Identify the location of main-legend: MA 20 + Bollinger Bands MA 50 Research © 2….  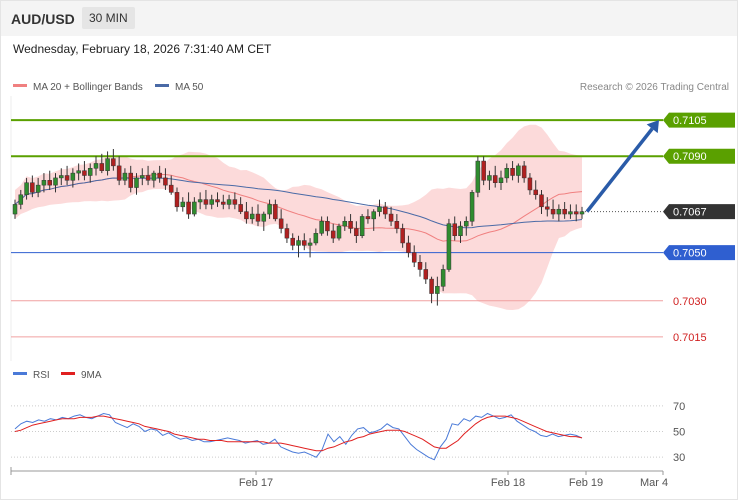
(371, 87).